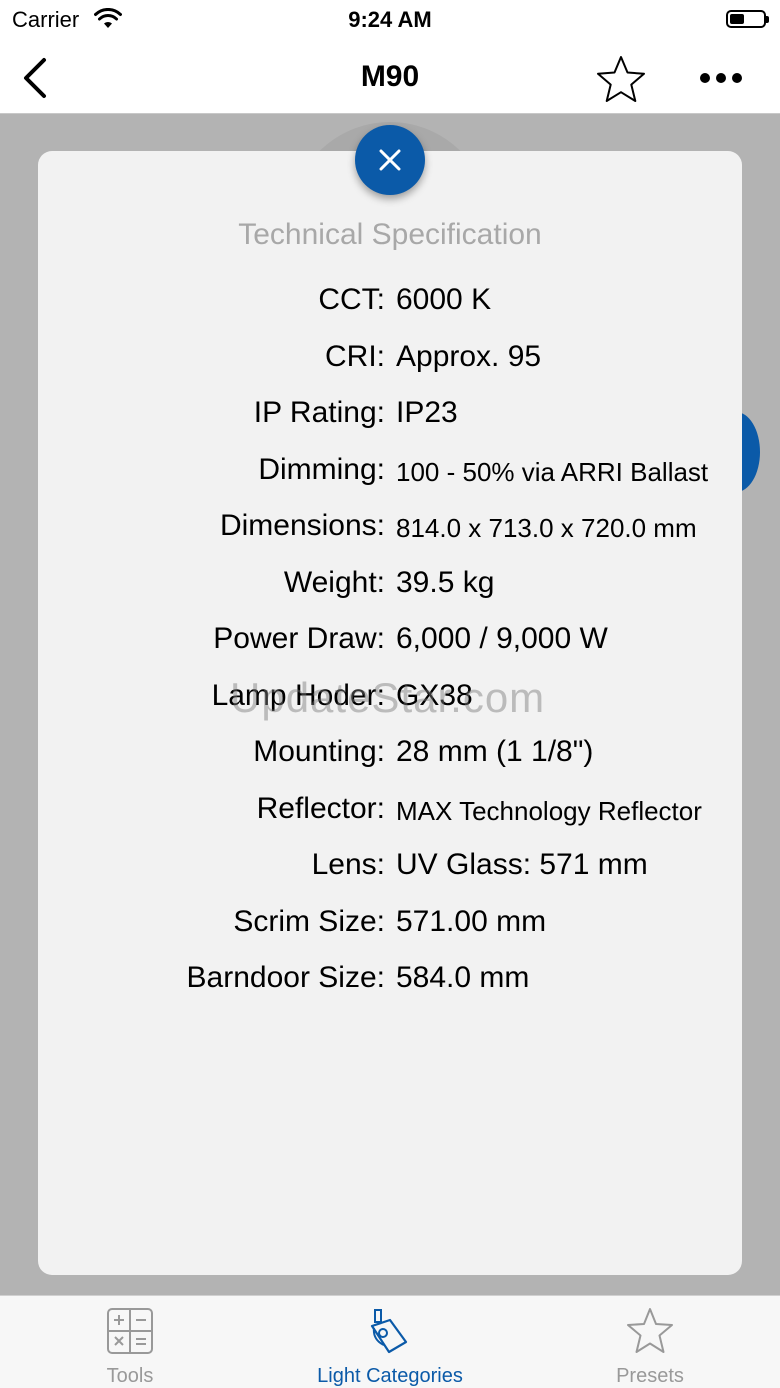 The height and width of the screenshot is (1388, 780). I want to click on spec-label: Barndoor Size:, so click(285, 977).